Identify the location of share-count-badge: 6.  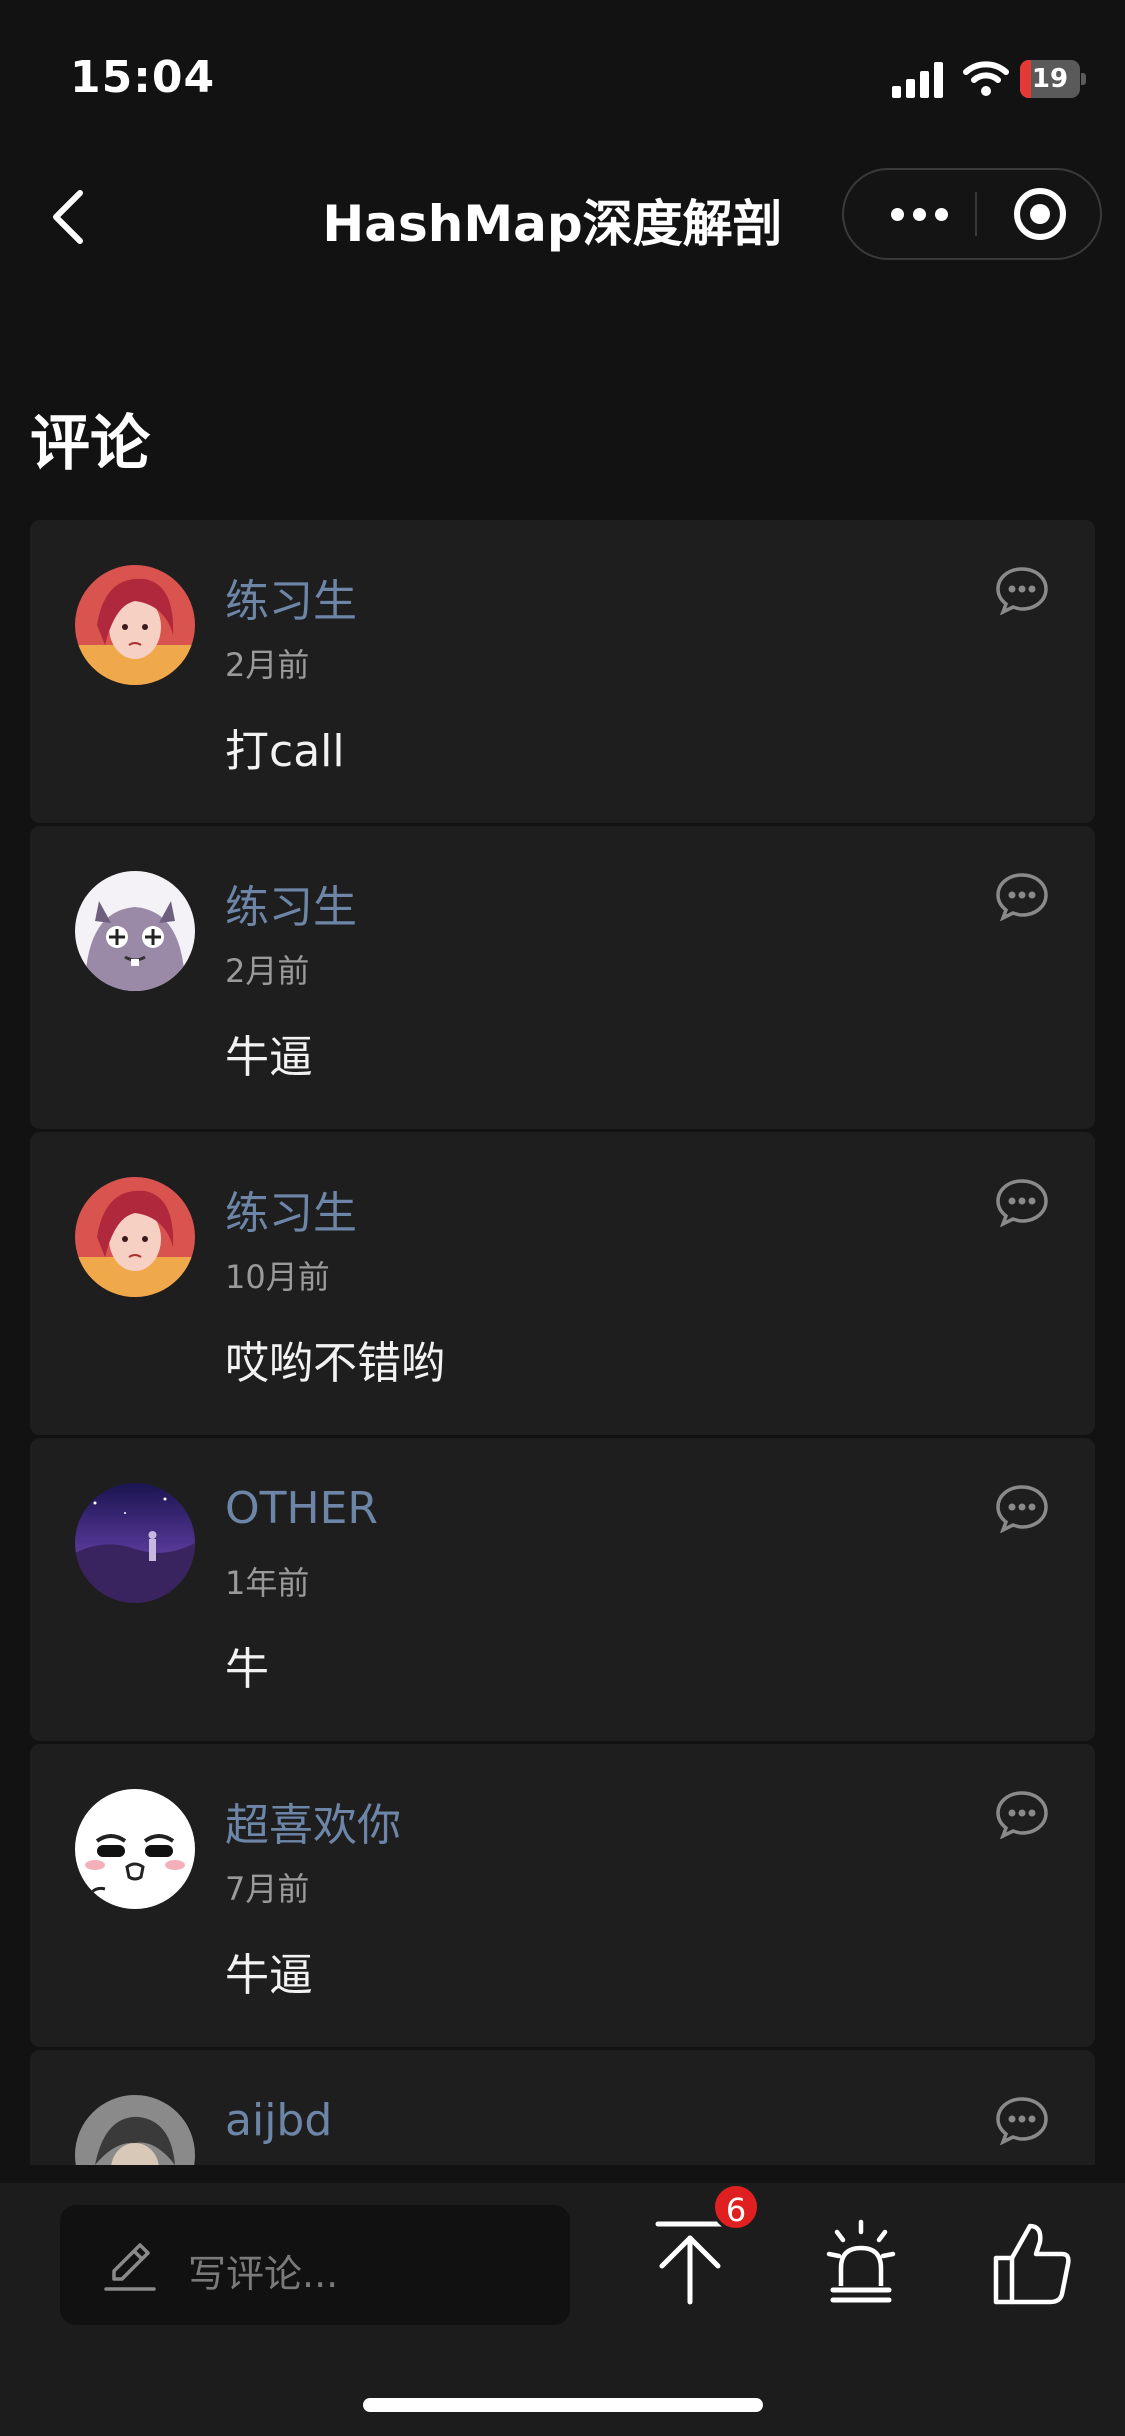
(736, 2207).